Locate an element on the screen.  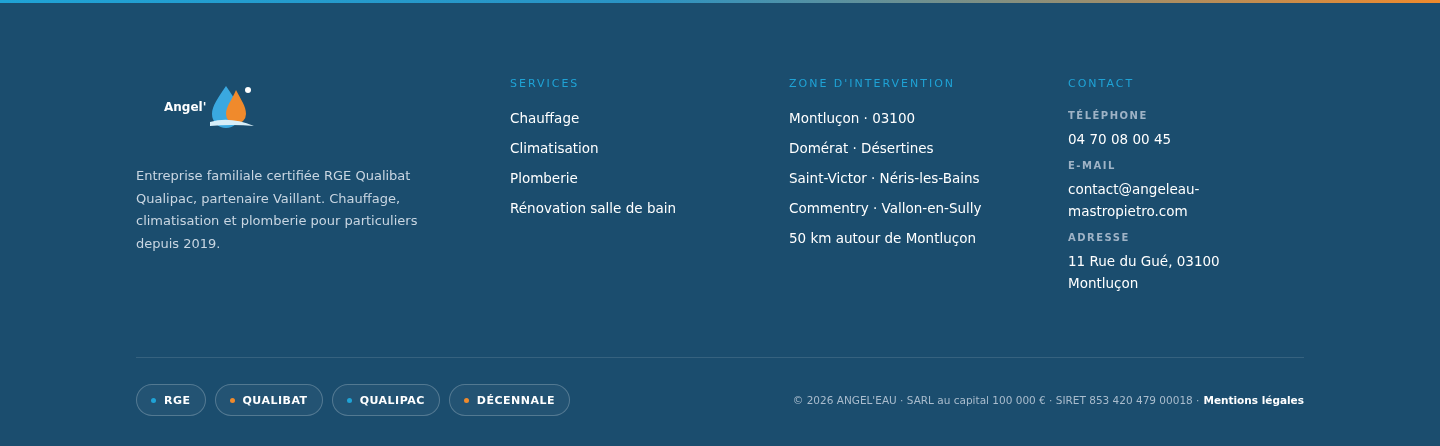
footer-link: 50 km autour de Montluçon is located at coordinates (882, 238).